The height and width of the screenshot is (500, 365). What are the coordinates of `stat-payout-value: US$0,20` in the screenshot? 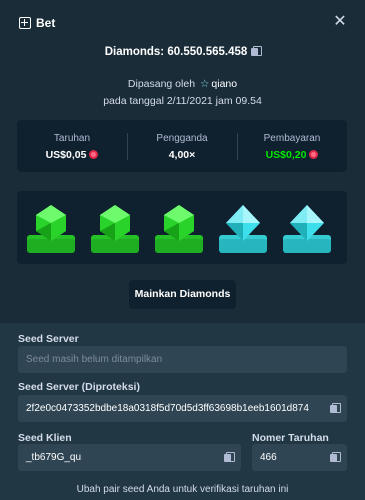 It's located at (292, 155).